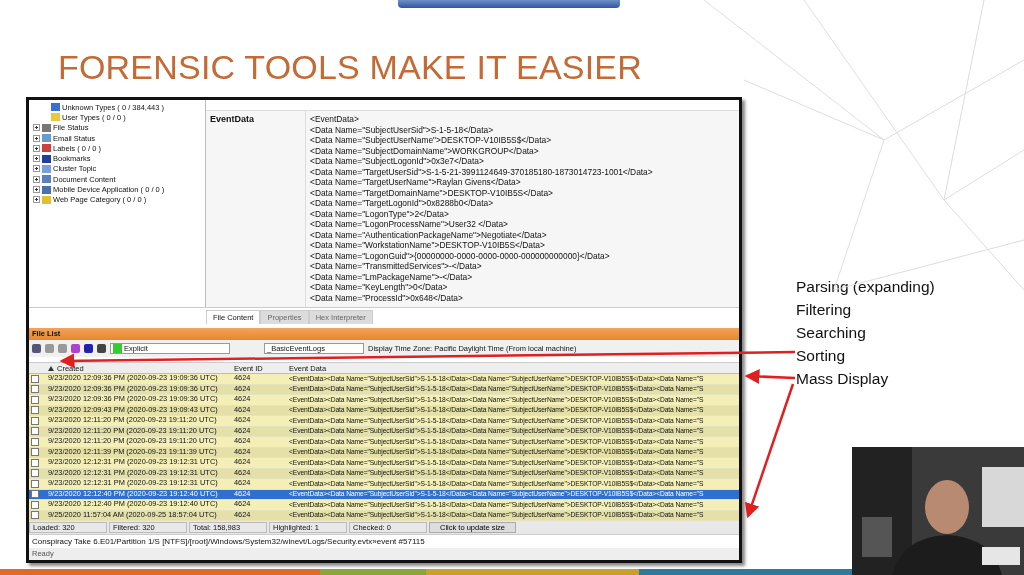 The height and width of the screenshot is (575, 1024). What do you see at coordinates (350, 67) in the screenshot?
I see `slide-title: FORENSIC TOOLS MAKE IT EASIER` at bounding box center [350, 67].